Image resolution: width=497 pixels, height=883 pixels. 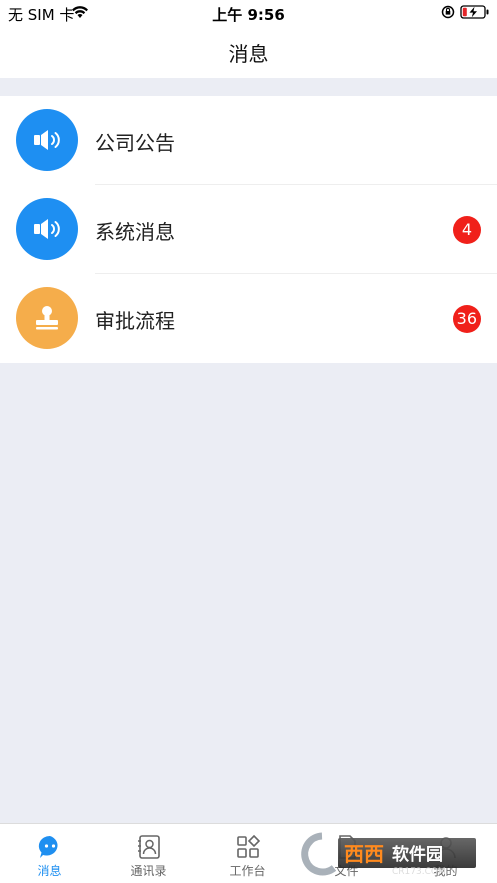 What do you see at coordinates (50, 847) in the screenshot?
I see `chat-icon` at bounding box center [50, 847].